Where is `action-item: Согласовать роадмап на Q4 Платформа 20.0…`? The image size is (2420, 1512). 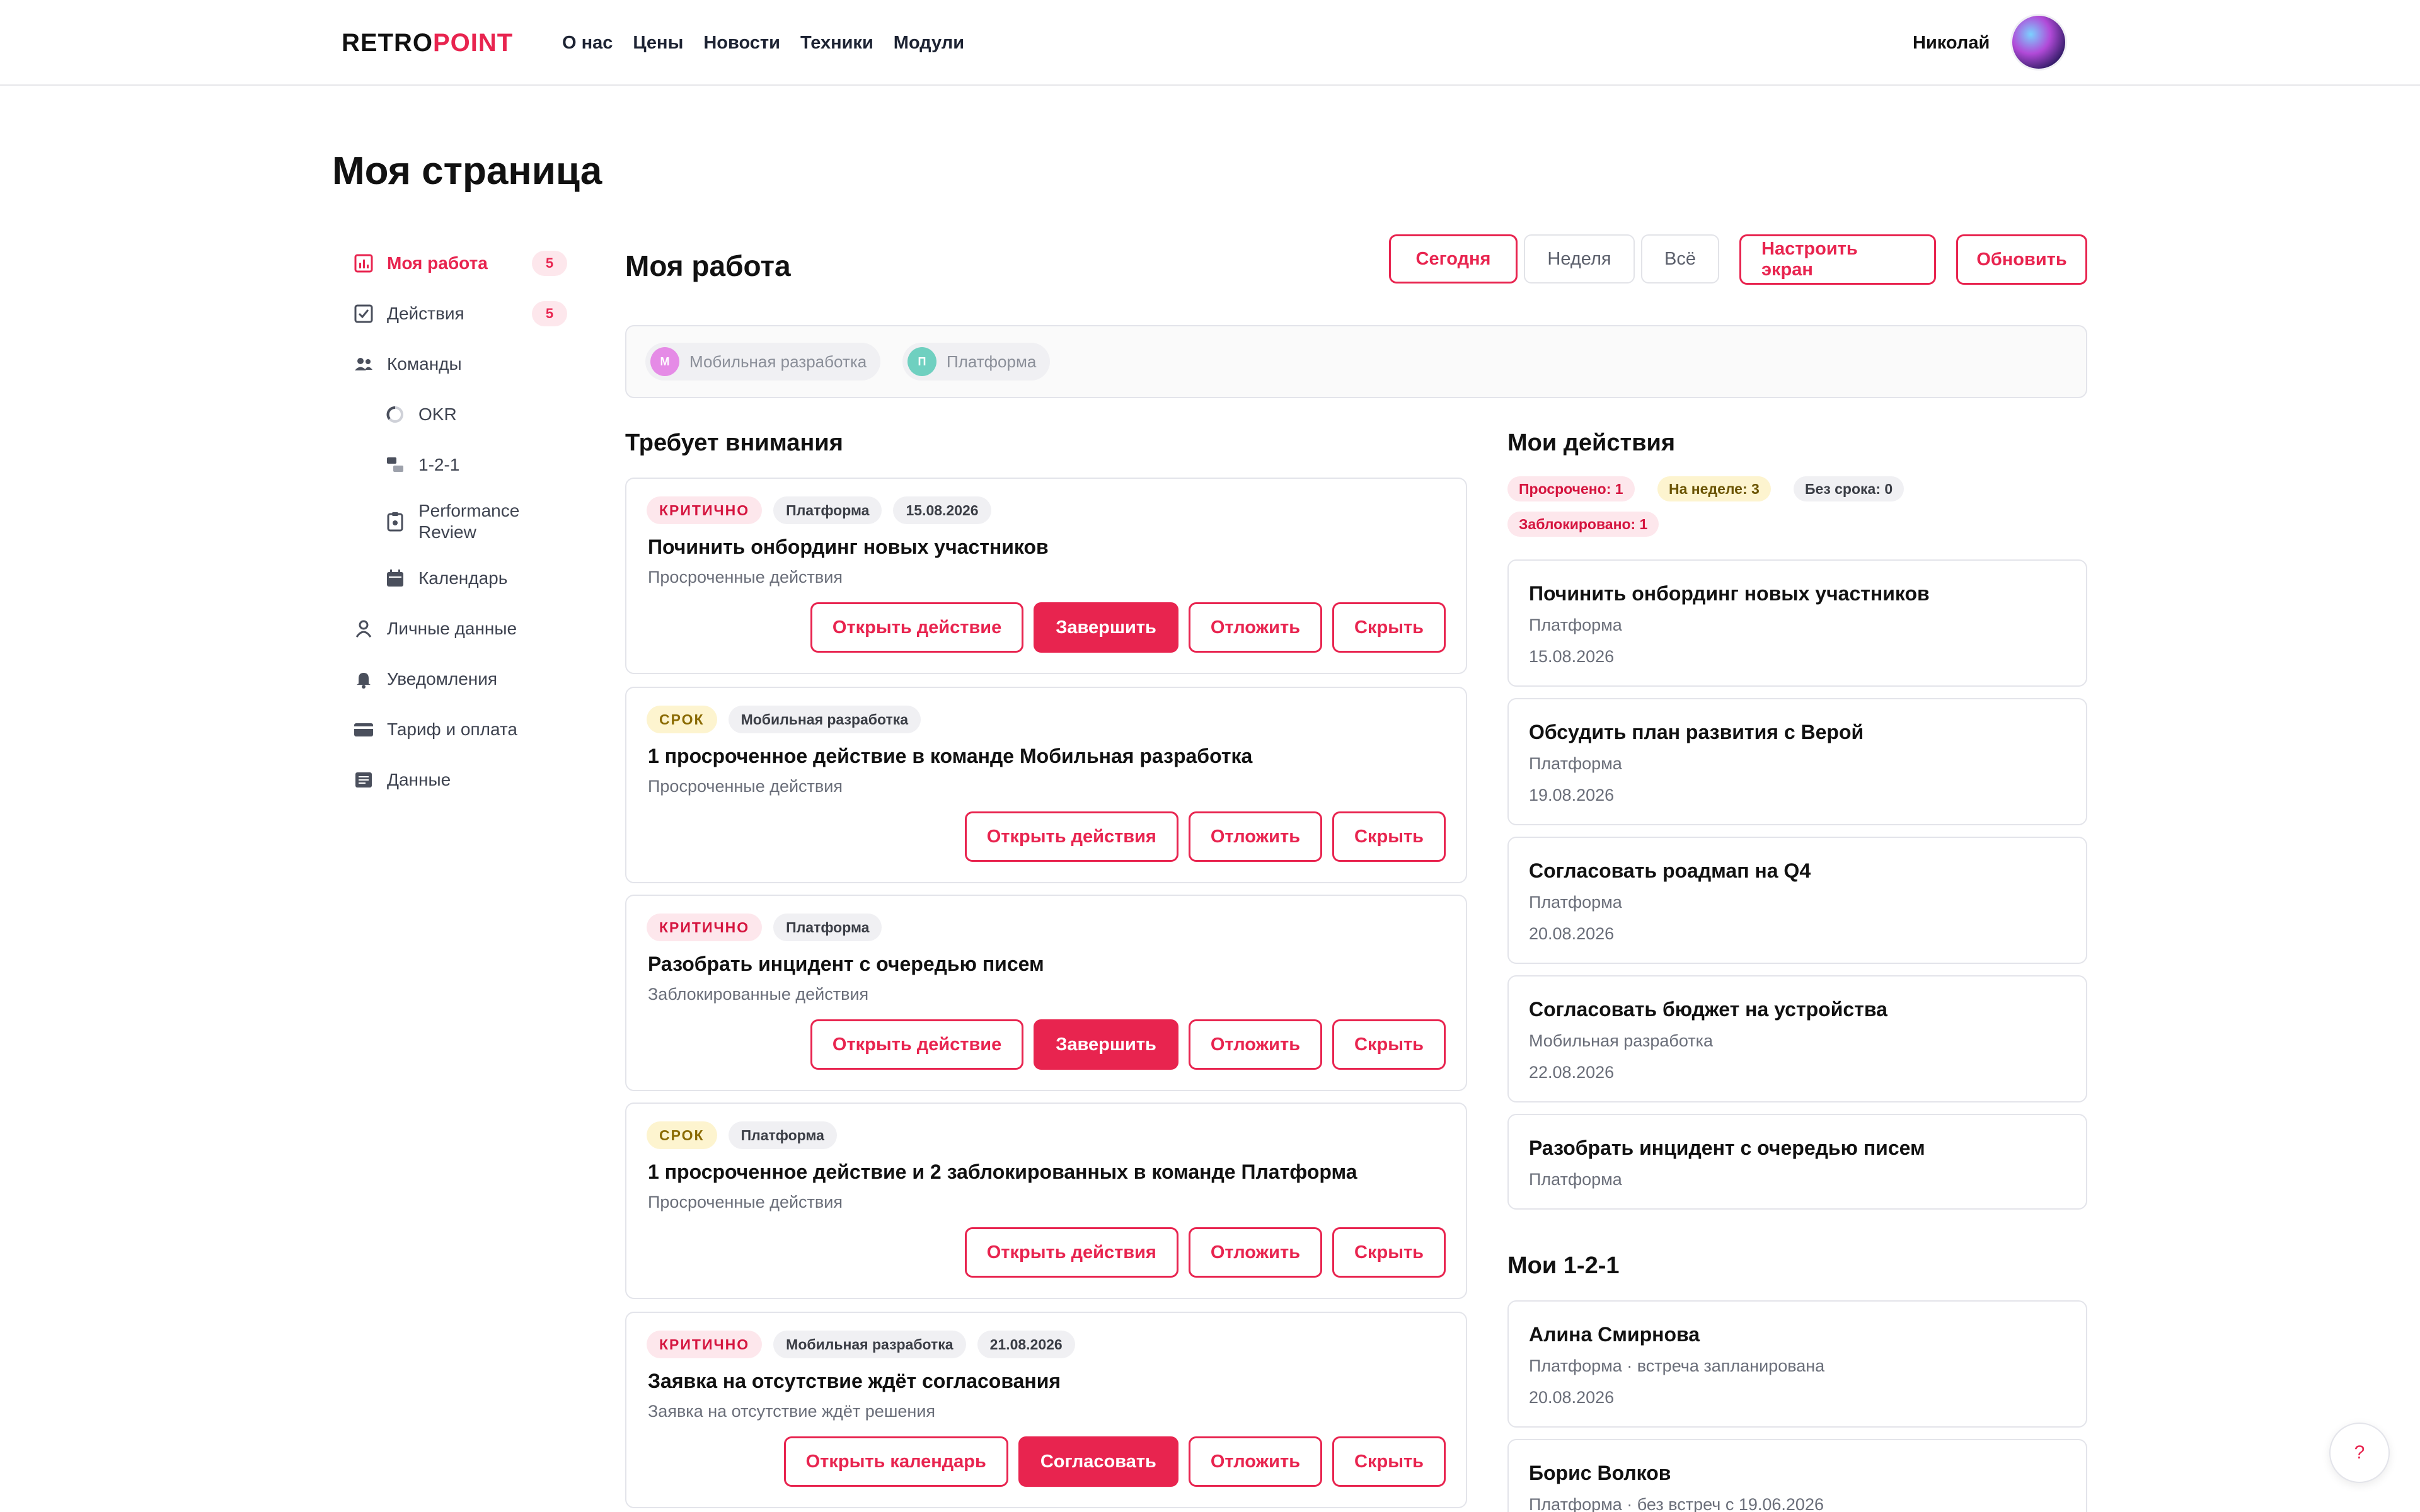 action-item: Согласовать роадмап на Q4 Платформа 20.0… is located at coordinates (1797, 900).